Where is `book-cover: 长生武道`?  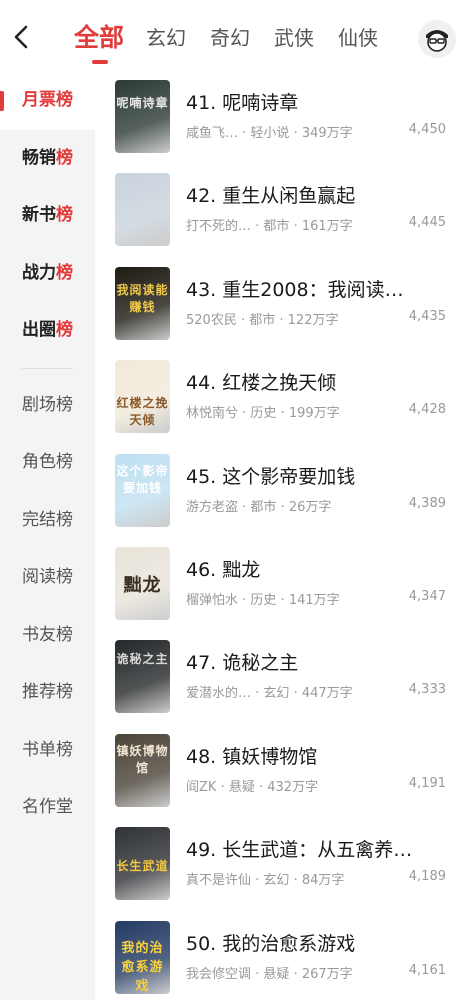 book-cover: 长生武道 is located at coordinates (142, 864).